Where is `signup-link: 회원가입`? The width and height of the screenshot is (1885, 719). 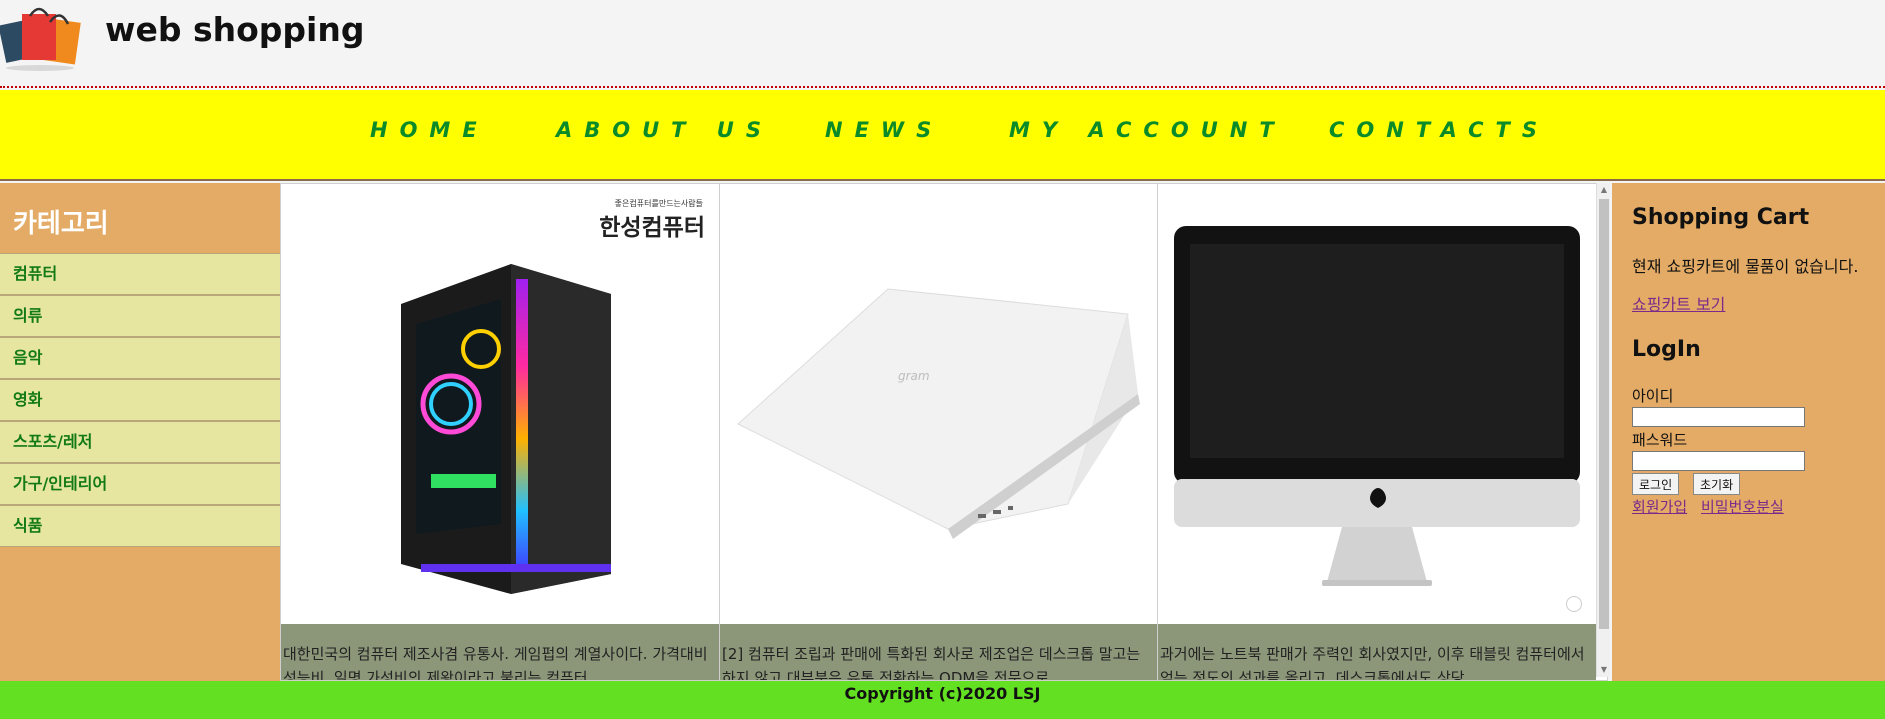 signup-link: 회원가입 is located at coordinates (1659, 506).